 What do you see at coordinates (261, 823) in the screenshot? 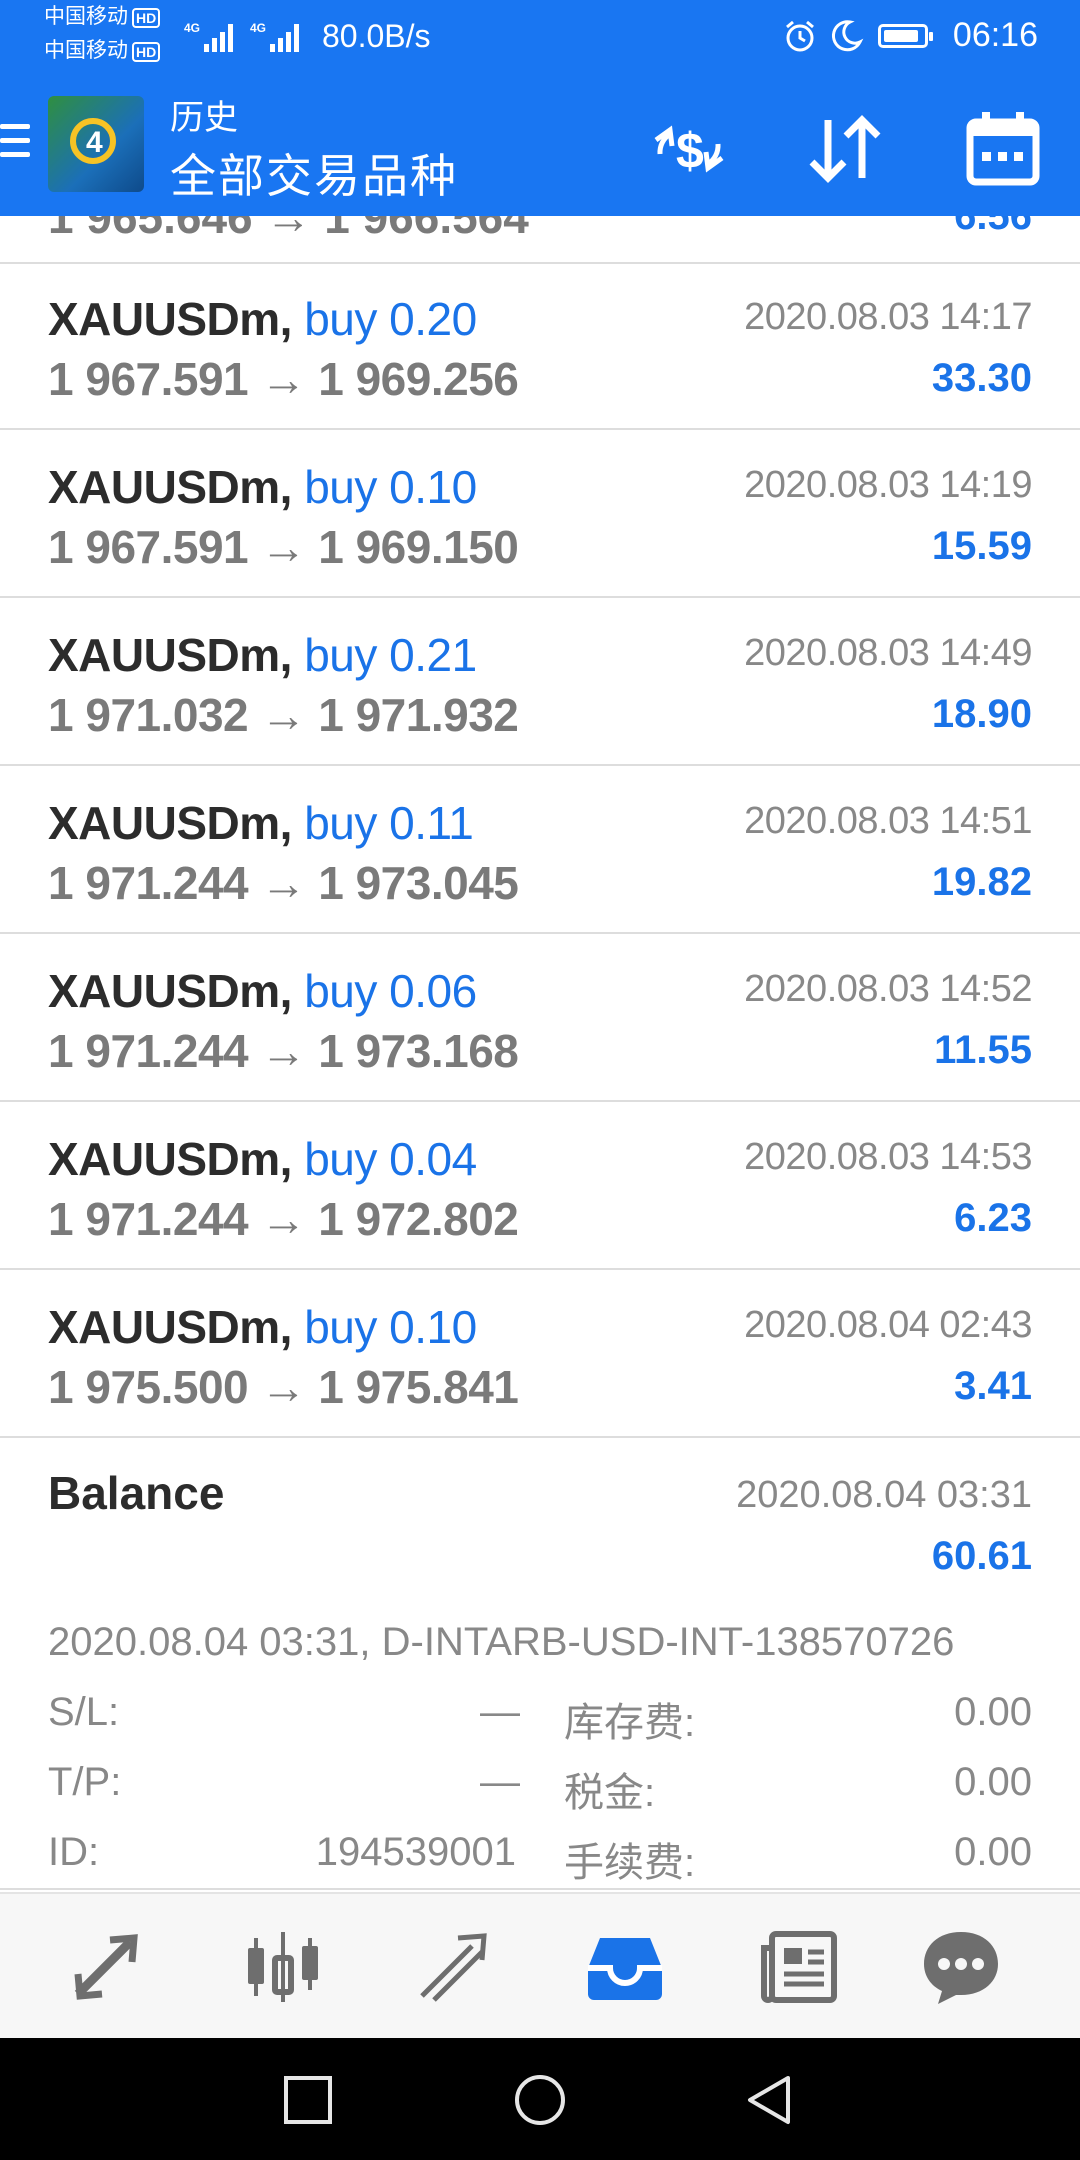
I see `trade-symbol: XAUUSDm, buy 0.11` at bounding box center [261, 823].